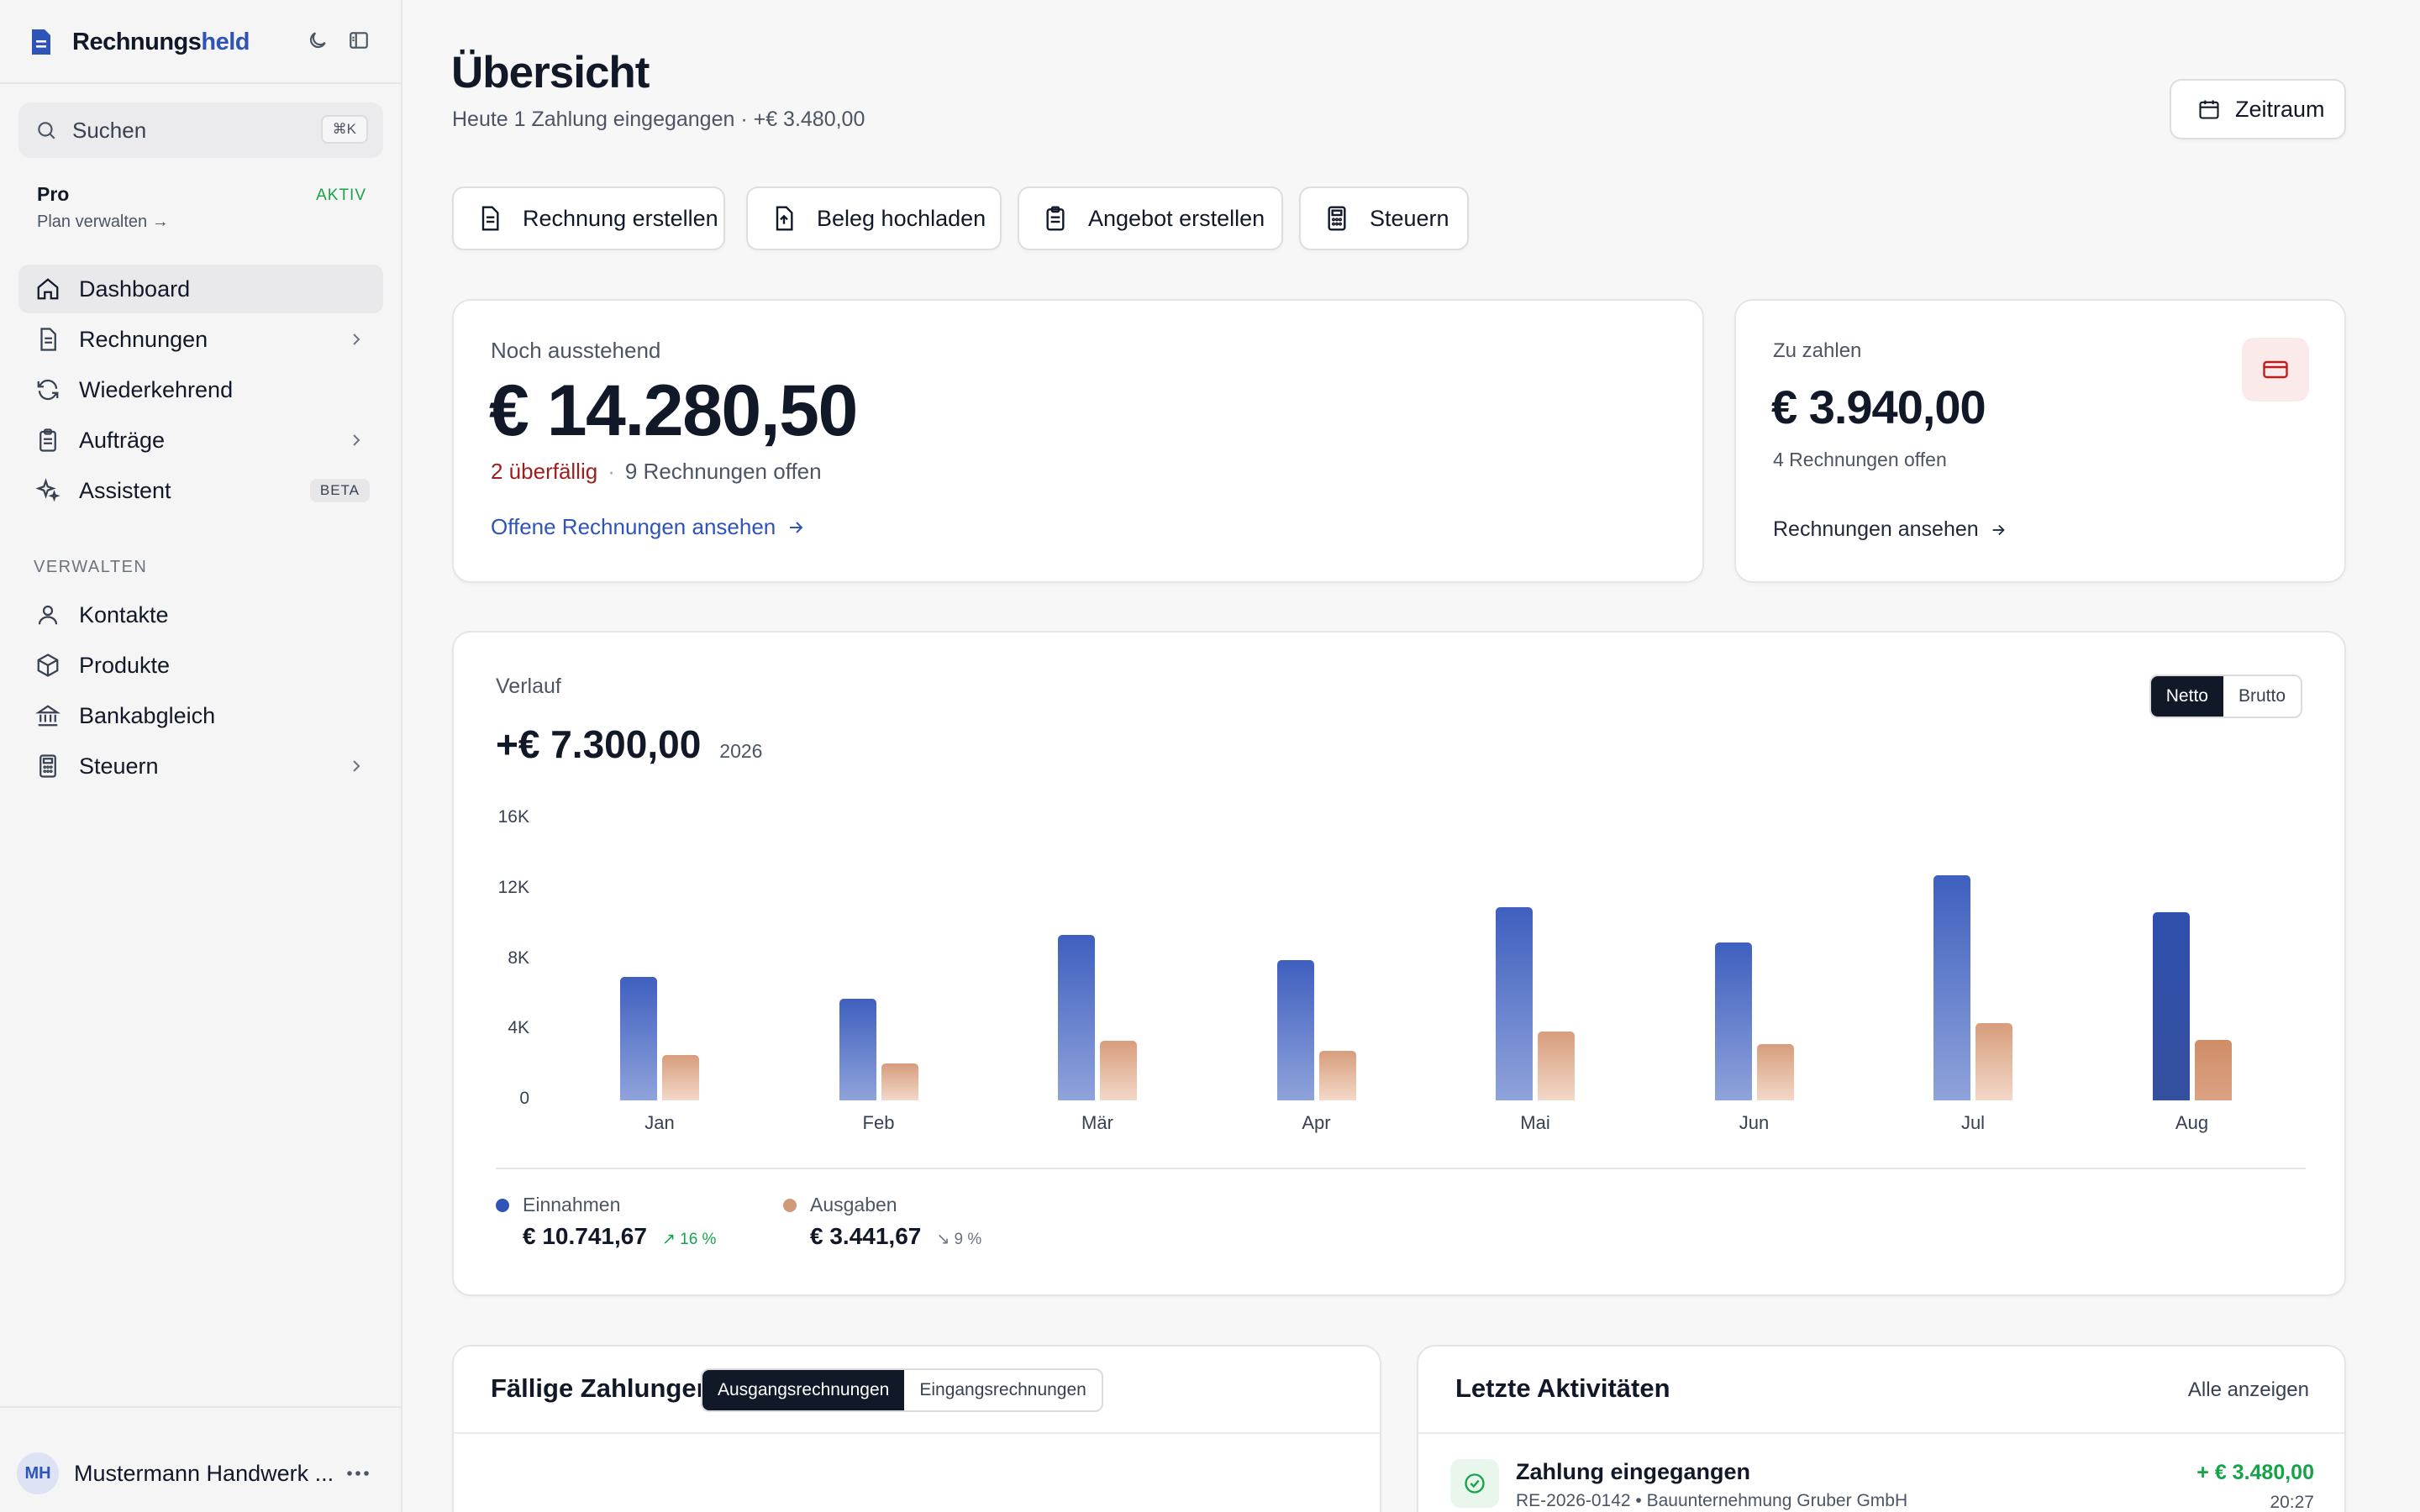 The height and width of the screenshot is (1512, 2420). What do you see at coordinates (202, 222) in the screenshot?
I see `plan-manage-link: Plan verwalten →` at bounding box center [202, 222].